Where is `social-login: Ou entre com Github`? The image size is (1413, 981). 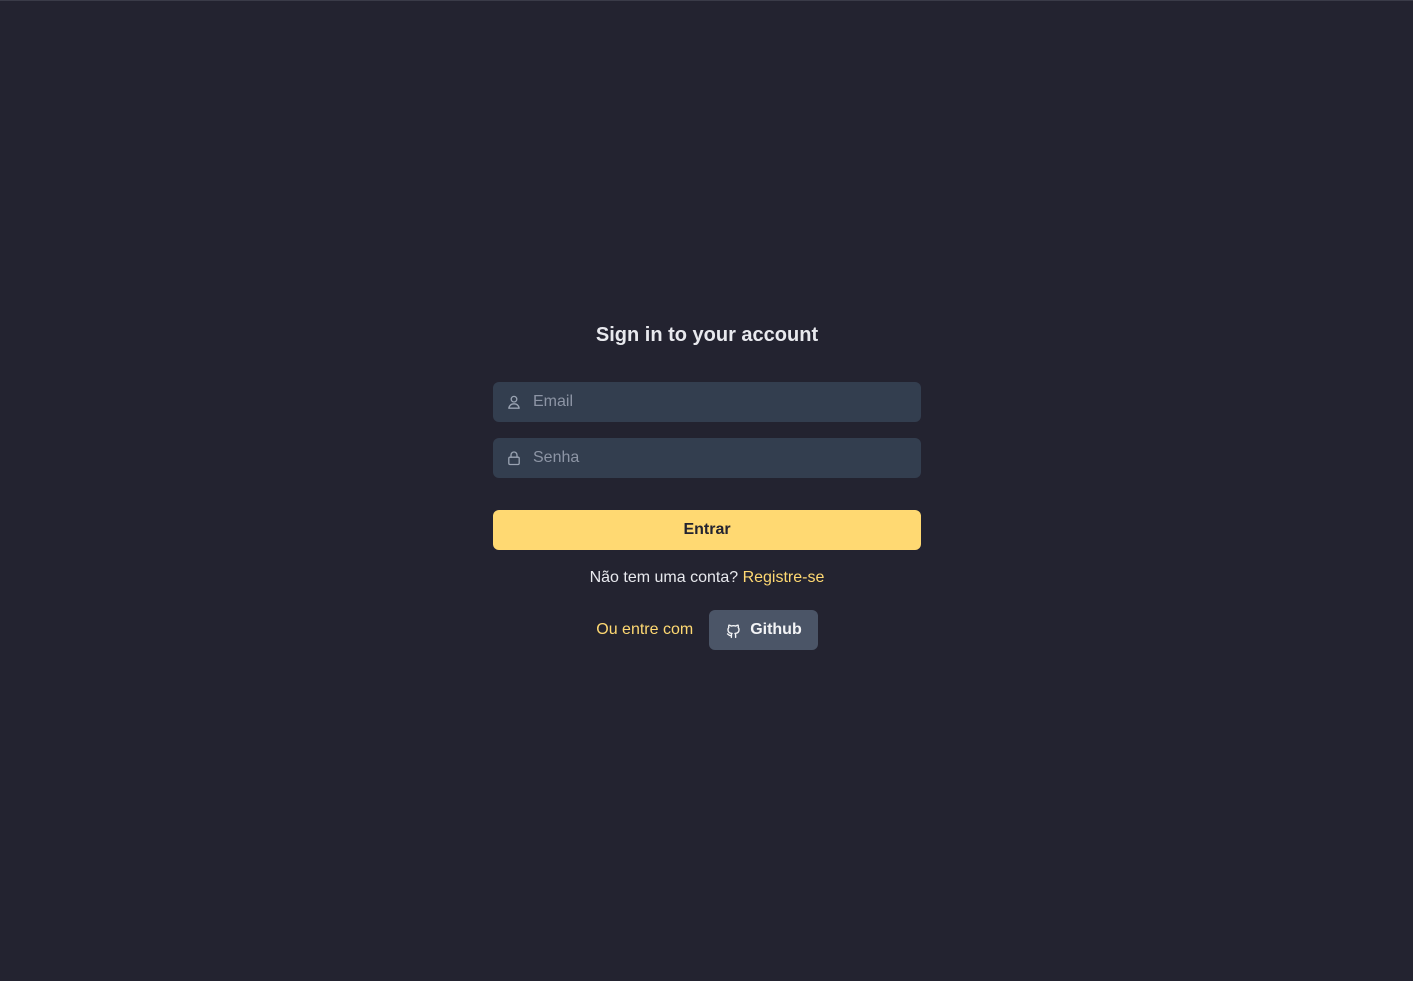
social-login: Ou entre com Github is located at coordinates (707, 630).